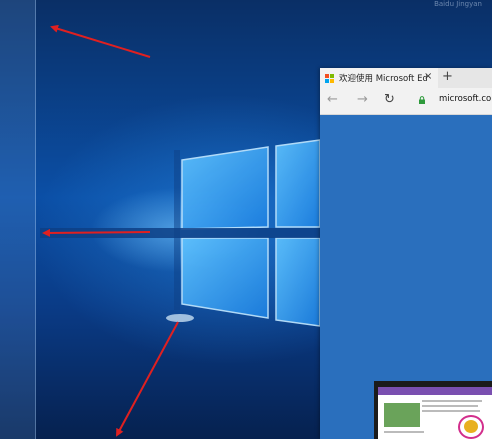  Describe the element at coordinates (100, 41) in the screenshot. I see `arrow-top` at that location.